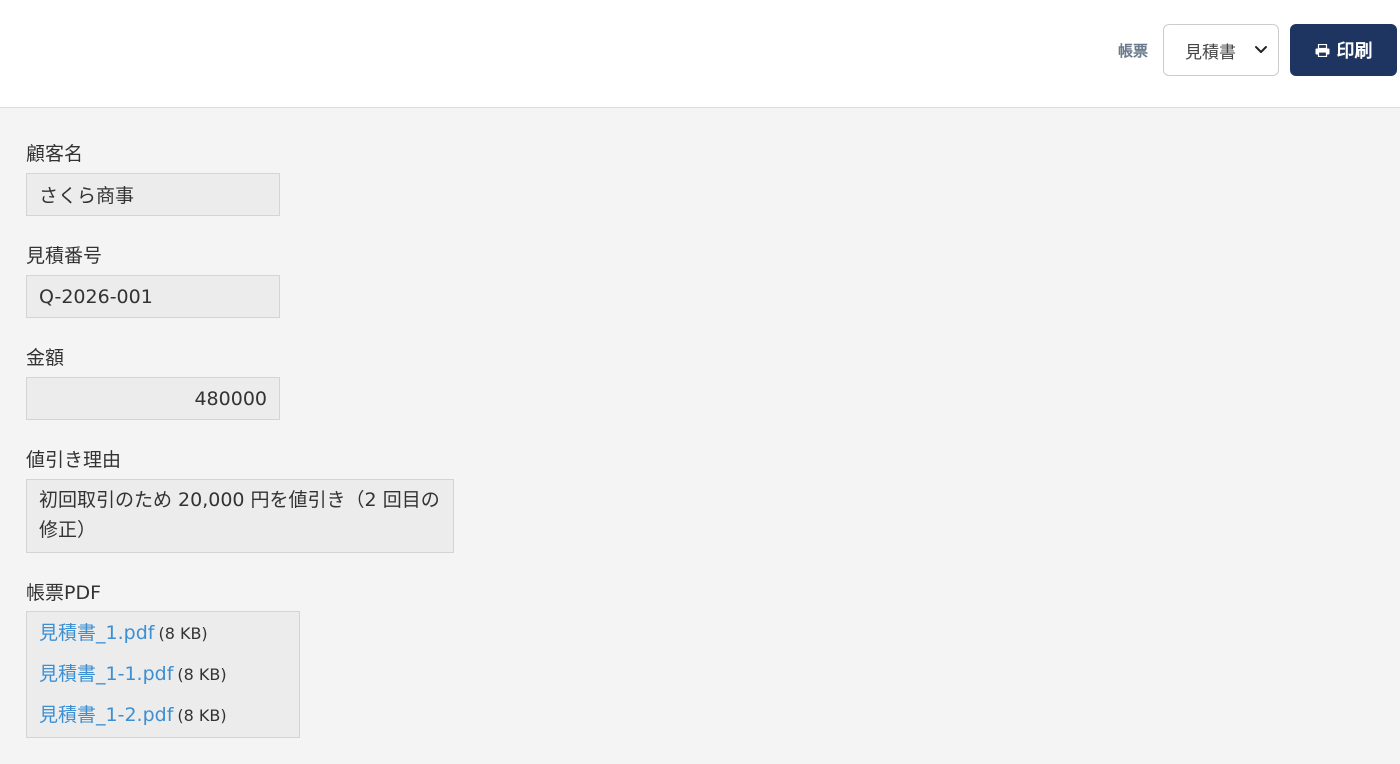  I want to click on chevron-down-icon, so click(1261, 49).